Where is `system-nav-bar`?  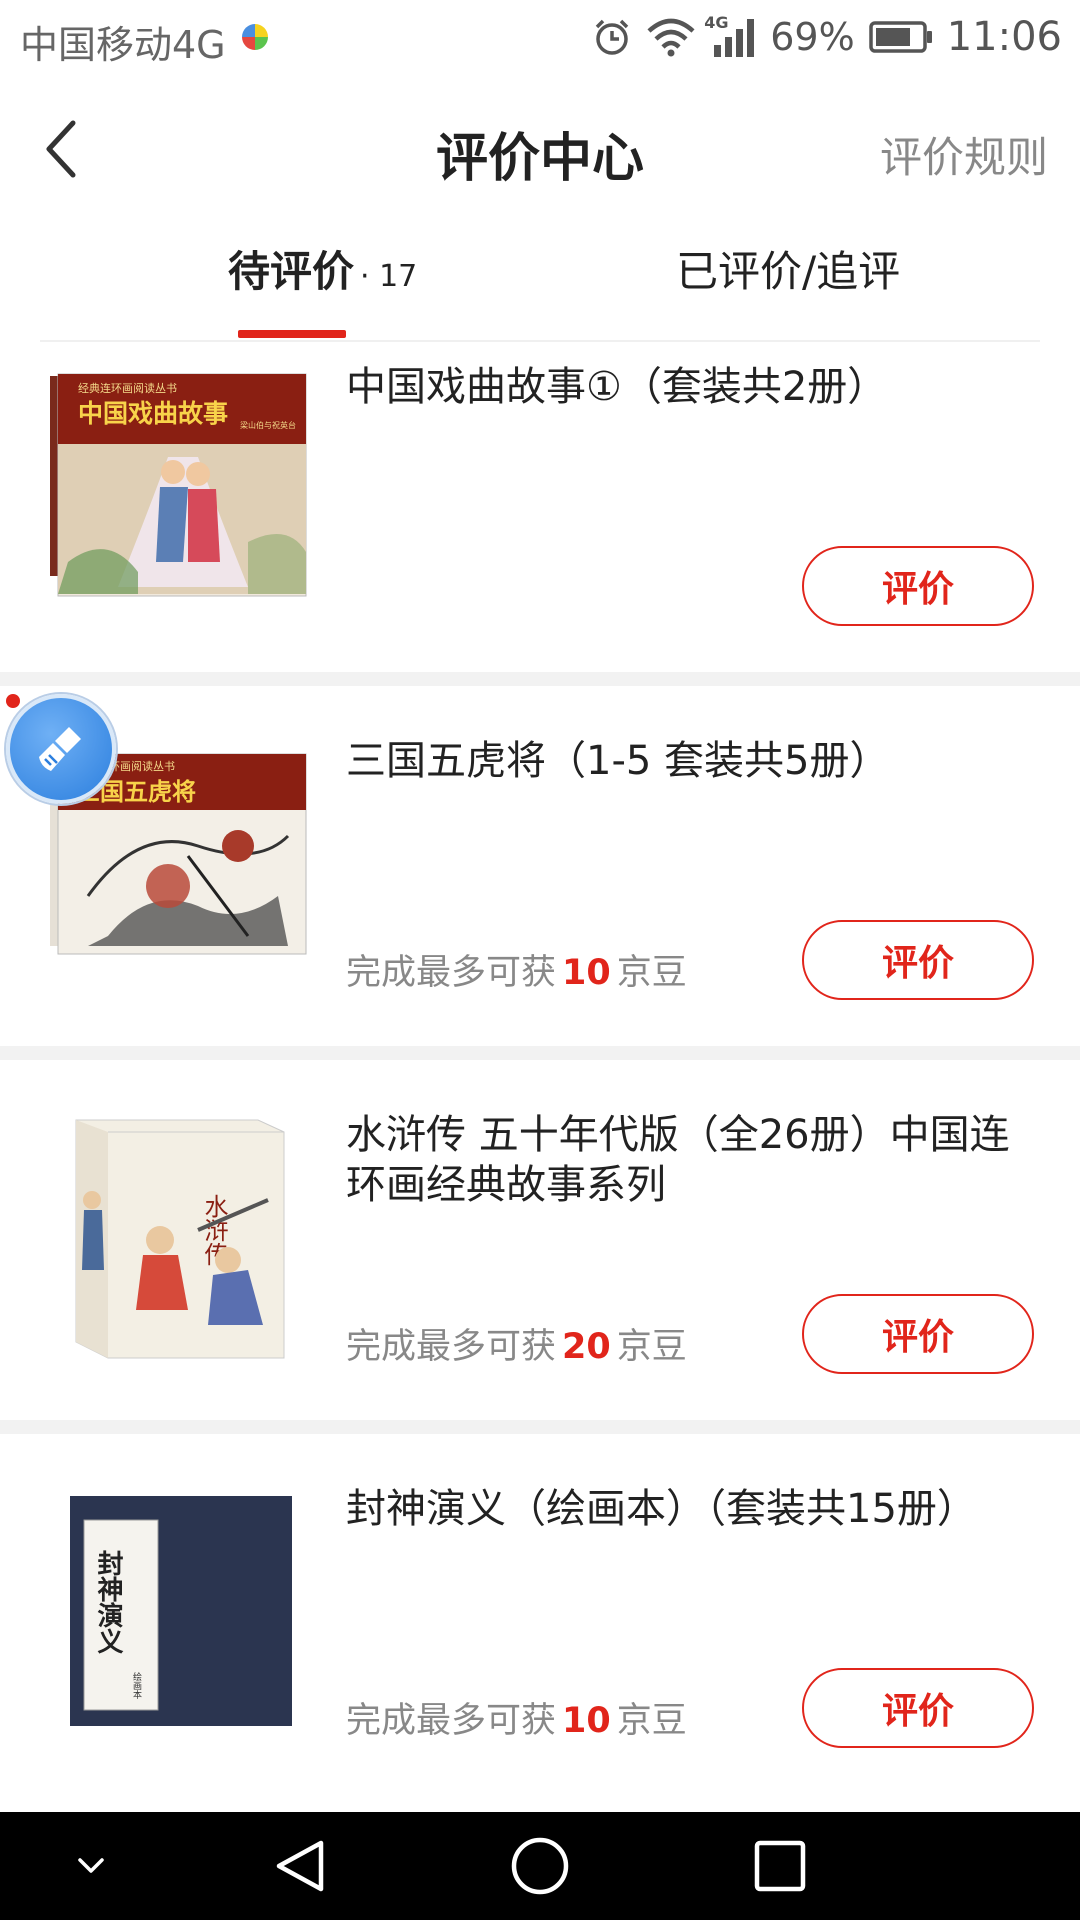
system-nav-bar is located at coordinates (540, 1866).